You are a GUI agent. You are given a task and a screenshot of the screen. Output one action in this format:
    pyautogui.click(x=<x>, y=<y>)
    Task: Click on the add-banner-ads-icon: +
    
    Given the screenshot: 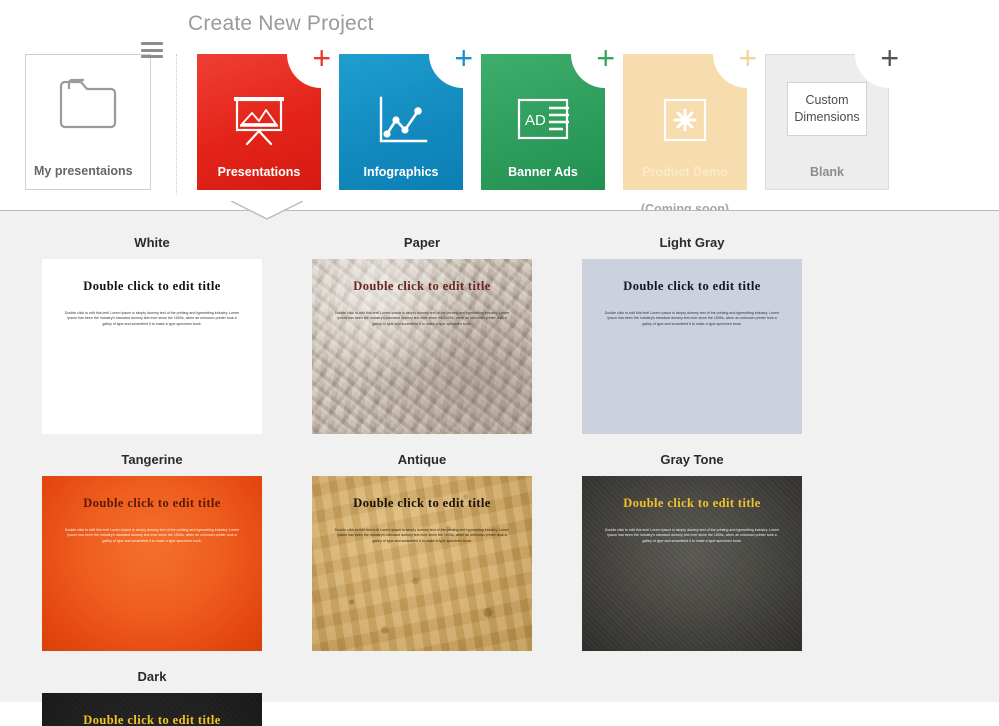 What is the action you would take?
    pyautogui.click(x=605, y=58)
    